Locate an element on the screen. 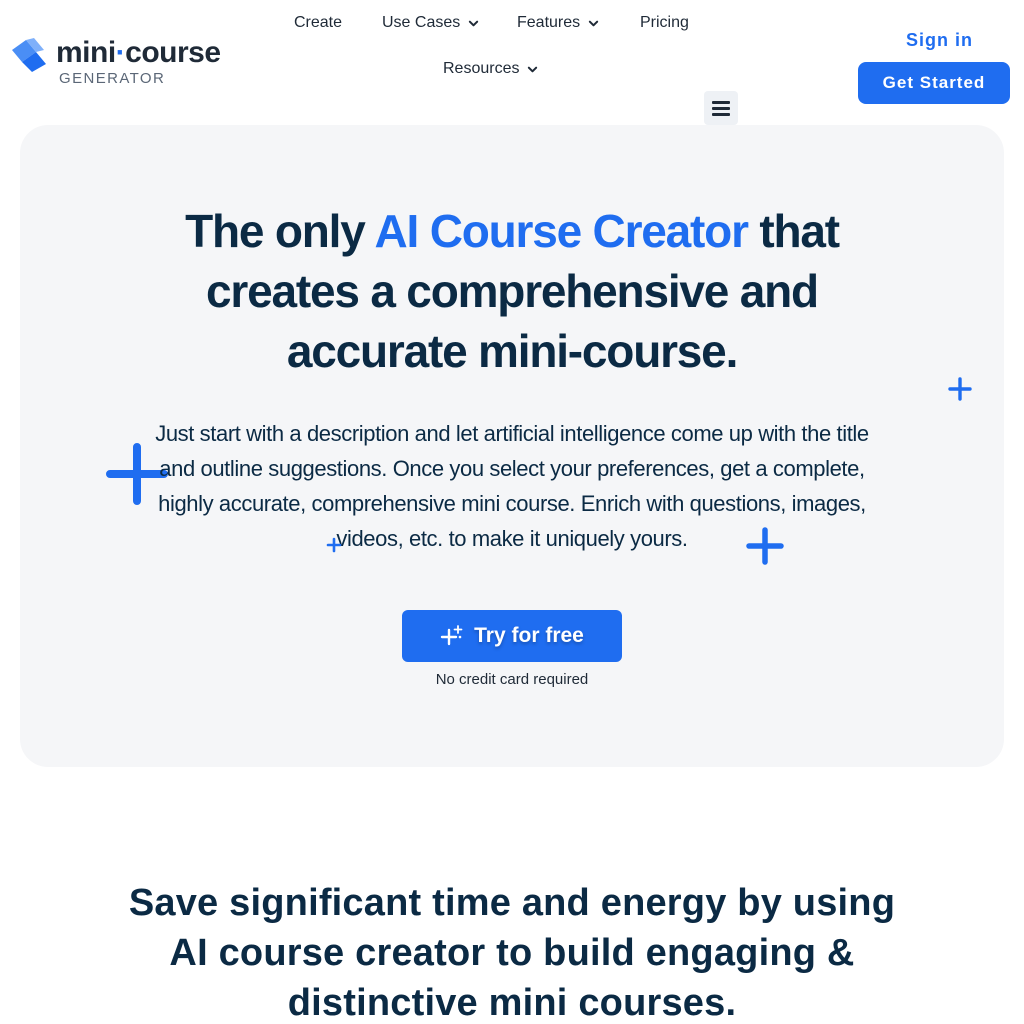  logo: mini·course GENERATOR is located at coordinates (115, 62).